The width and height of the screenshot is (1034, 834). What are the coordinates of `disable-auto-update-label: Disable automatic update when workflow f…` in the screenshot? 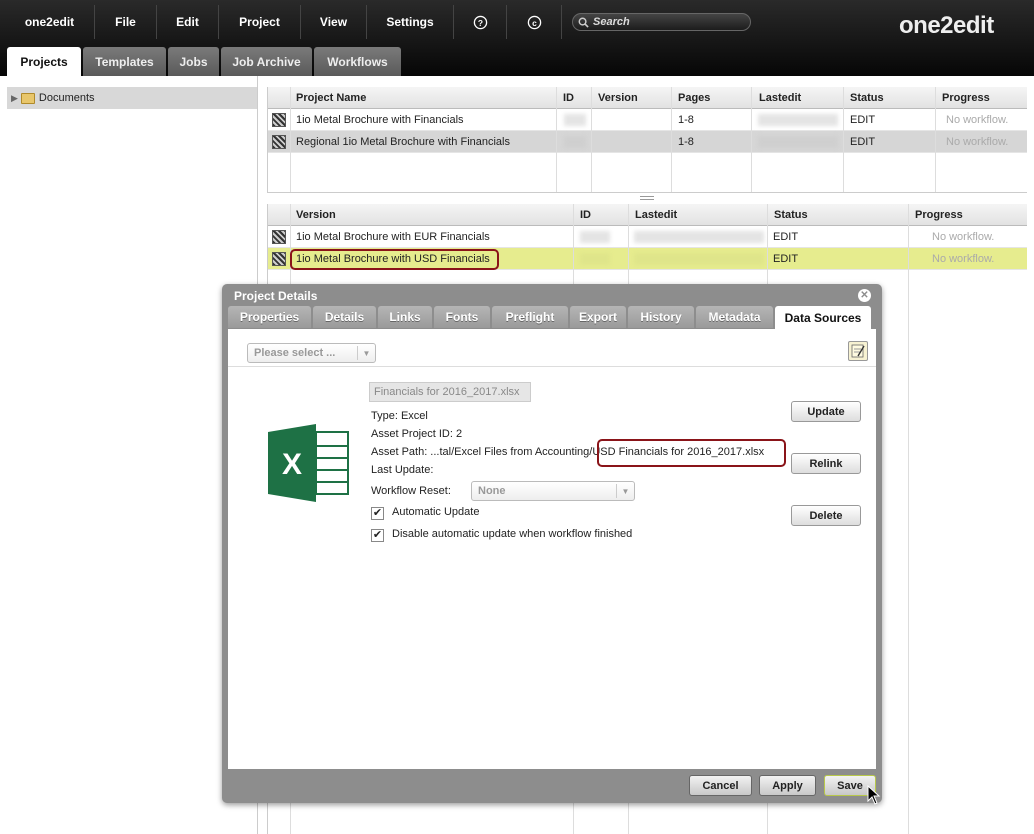 It's located at (512, 534).